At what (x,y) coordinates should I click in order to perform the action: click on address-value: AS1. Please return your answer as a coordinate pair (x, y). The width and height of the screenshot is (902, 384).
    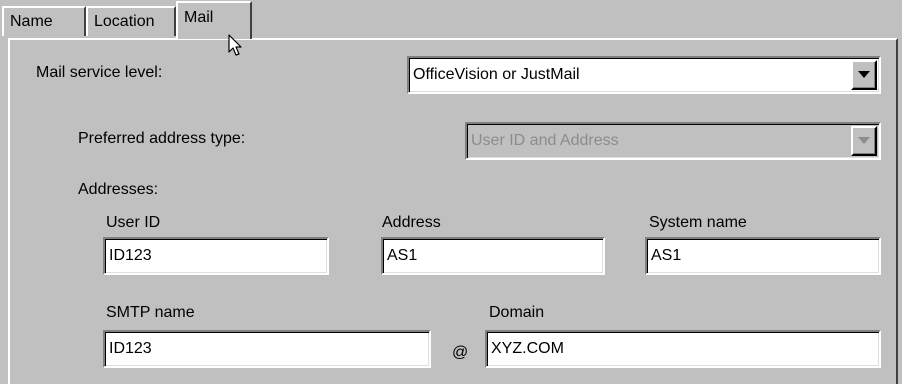
    Looking at the image, I should click on (402, 255).